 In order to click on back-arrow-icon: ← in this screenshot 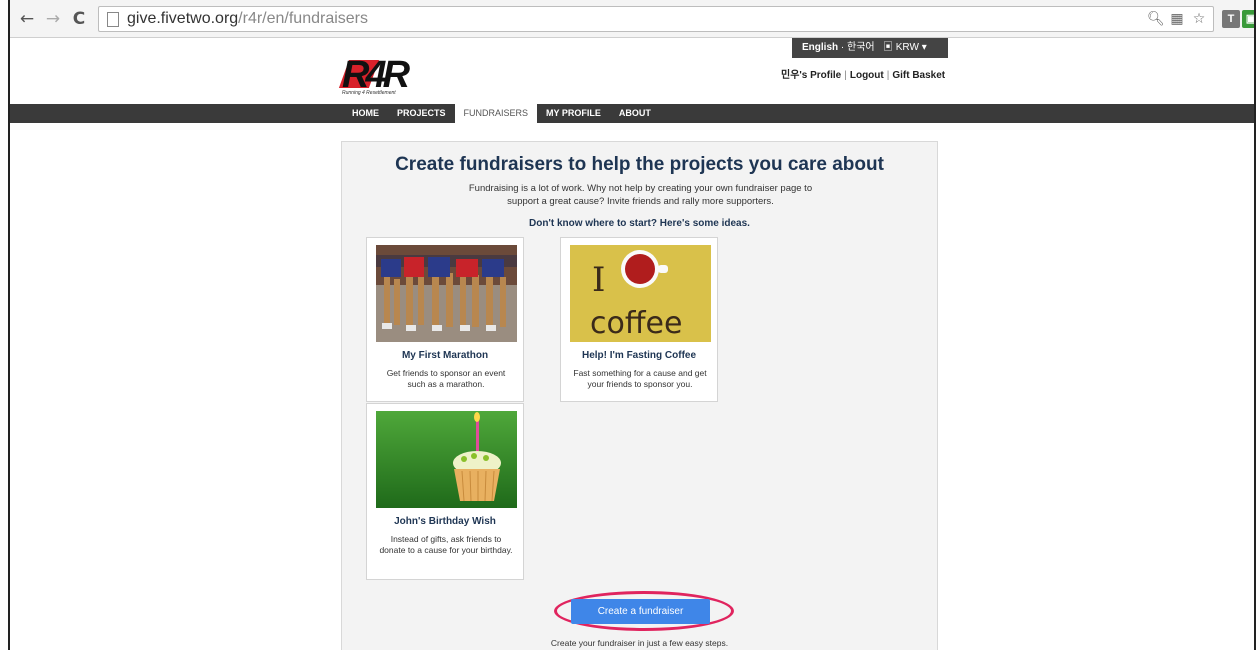, I will do `click(27, 19)`.